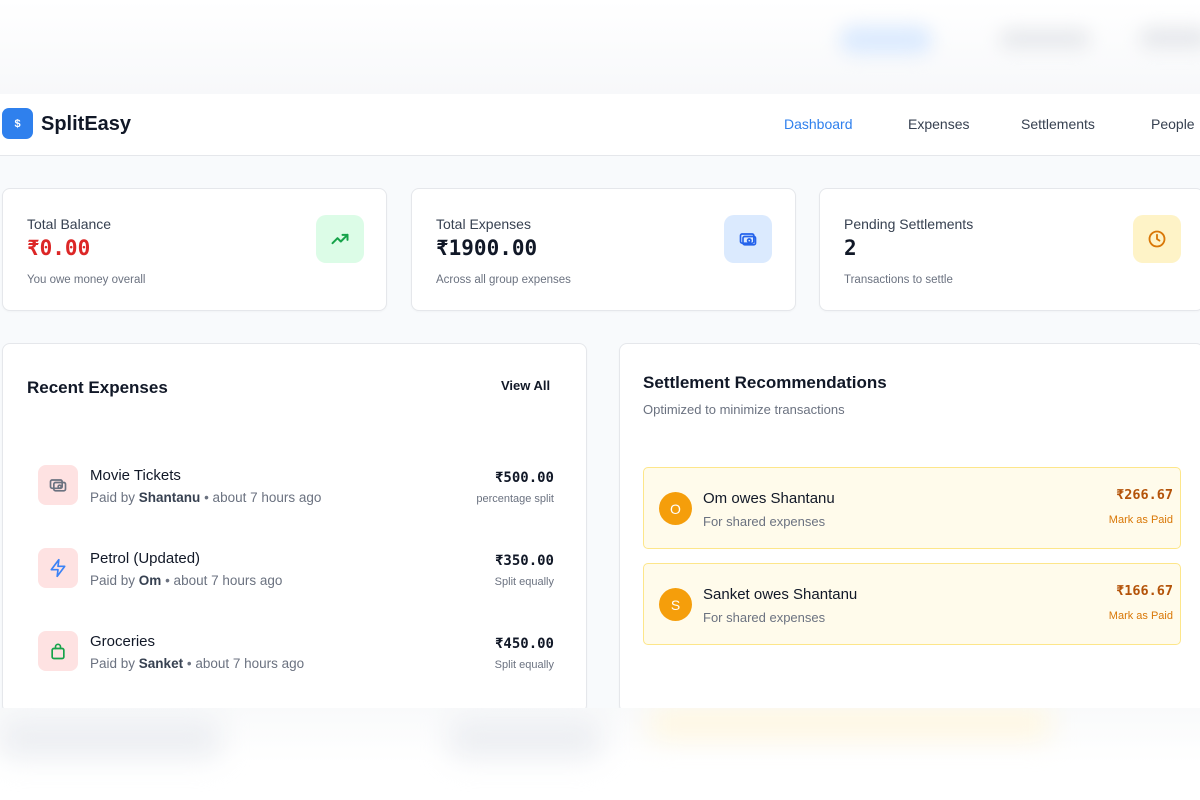 Image resolution: width=1200 pixels, height=800 pixels. What do you see at coordinates (515, 499) in the screenshot?
I see `expense-split-type: percentage split` at bounding box center [515, 499].